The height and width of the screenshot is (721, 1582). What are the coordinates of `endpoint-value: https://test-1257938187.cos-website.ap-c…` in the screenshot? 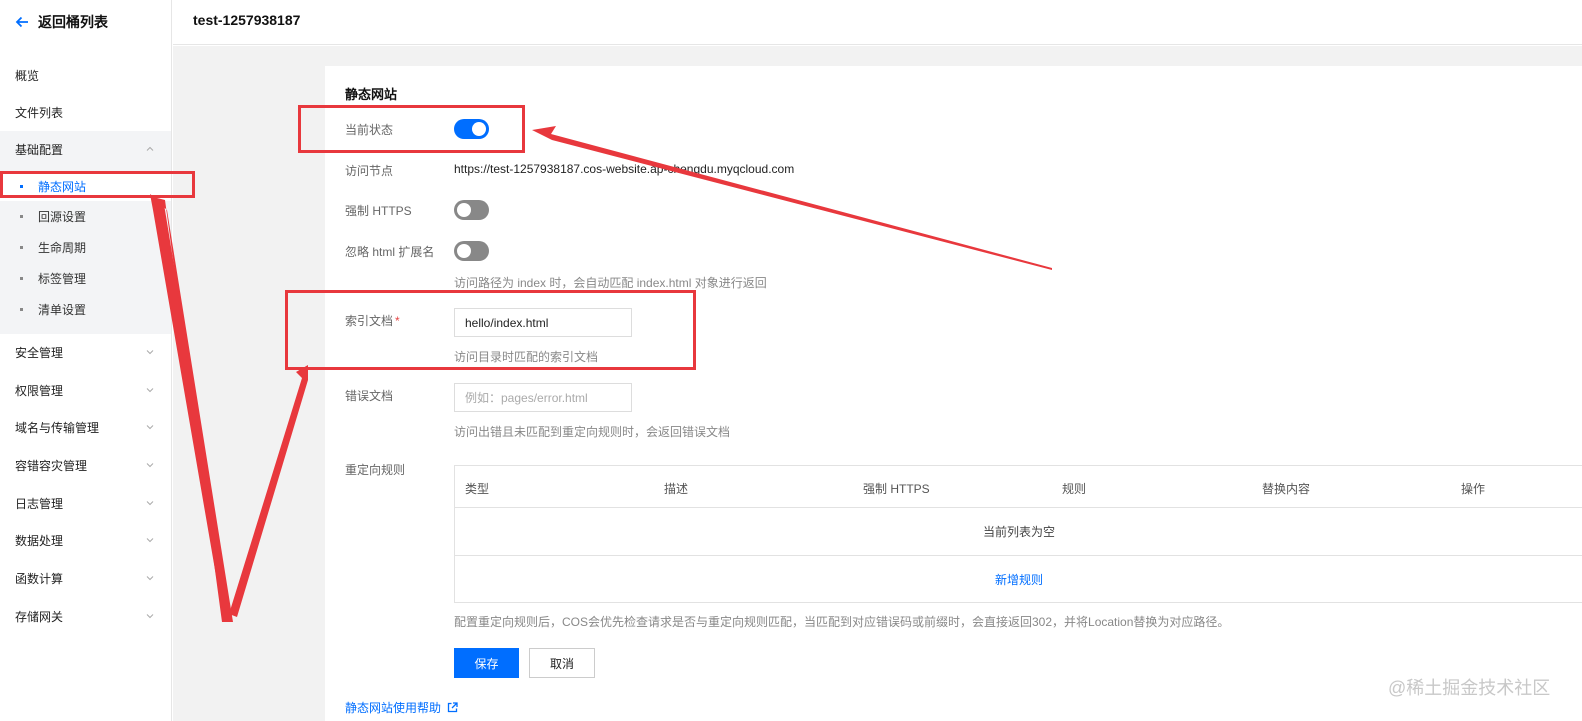 It's located at (624, 169).